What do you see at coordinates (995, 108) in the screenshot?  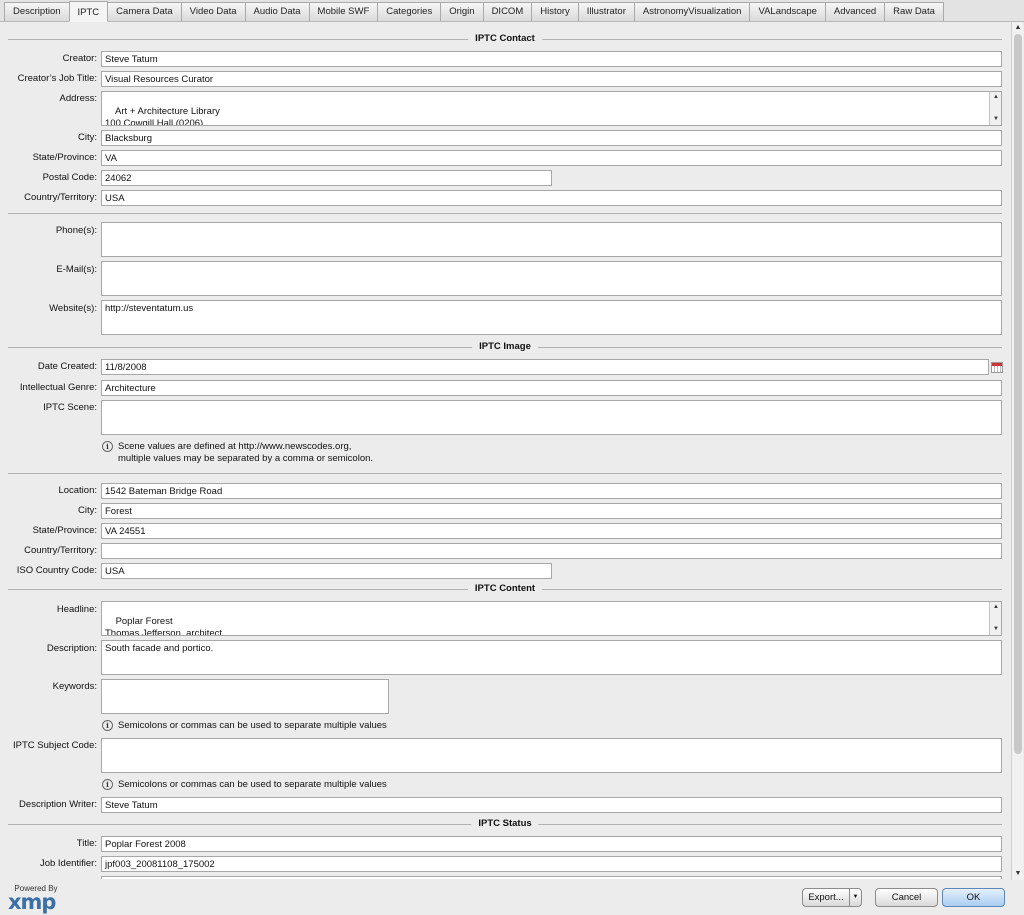 I see `address-scrollbar: ▲ ▼` at bounding box center [995, 108].